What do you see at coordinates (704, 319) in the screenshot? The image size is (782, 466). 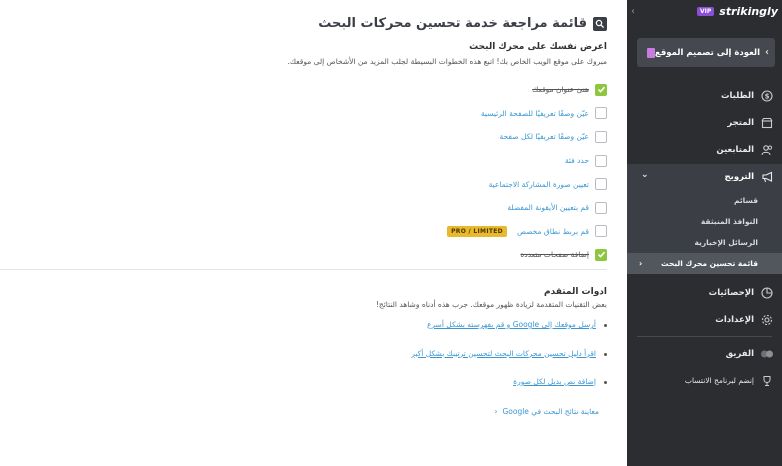 I see `sidebar-item-settings: الإعدادات` at bounding box center [704, 319].